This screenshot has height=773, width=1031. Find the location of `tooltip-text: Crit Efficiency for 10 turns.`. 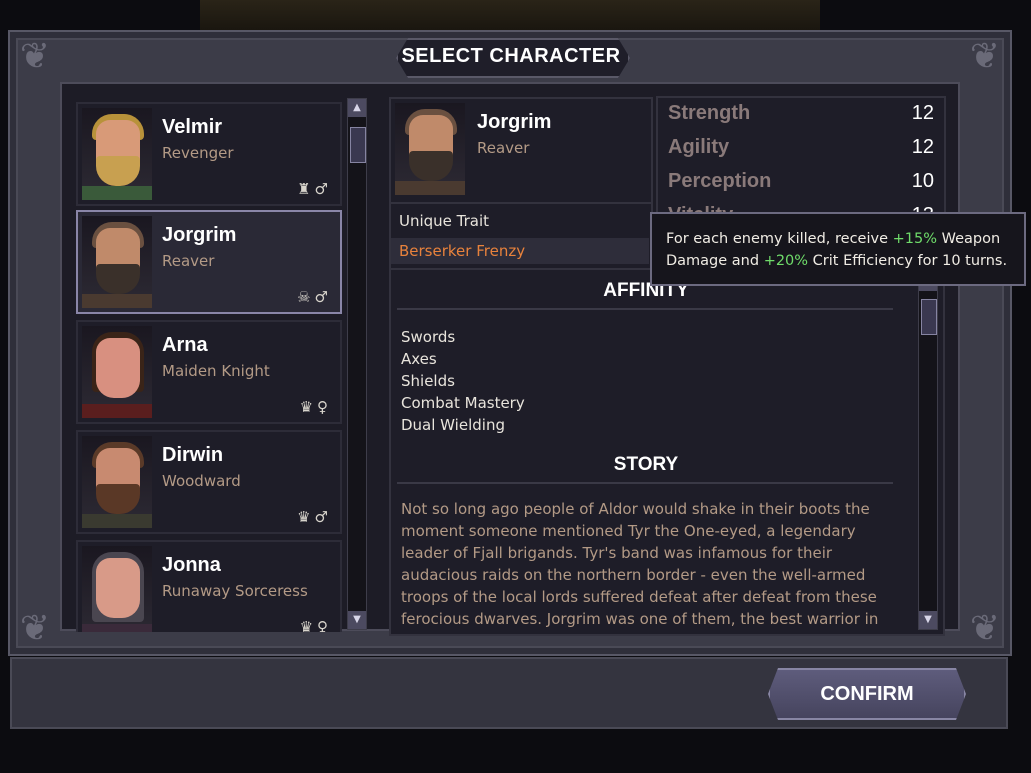

tooltip-text: Crit Efficiency for 10 turns. is located at coordinates (908, 261).